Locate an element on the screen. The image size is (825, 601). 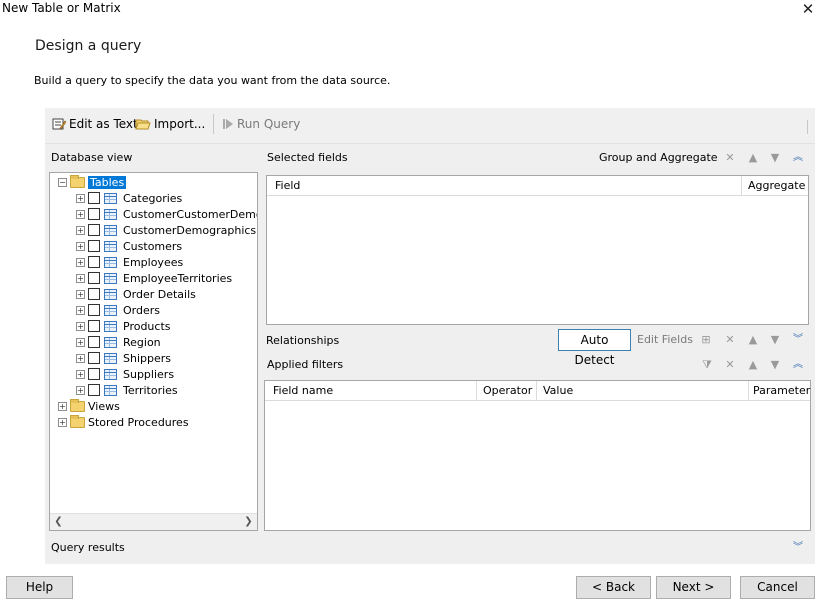
close-icon: ✕ is located at coordinates (808, 9).